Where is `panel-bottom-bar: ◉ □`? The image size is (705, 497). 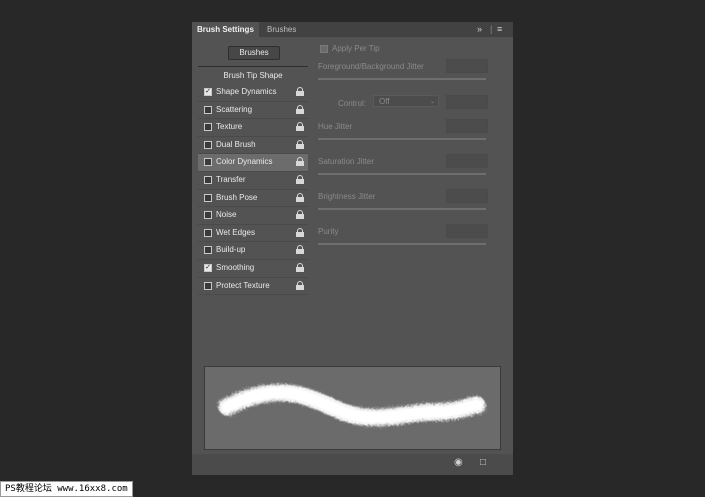 panel-bottom-bar: ◉ □ is located at coordinates (352, 464).